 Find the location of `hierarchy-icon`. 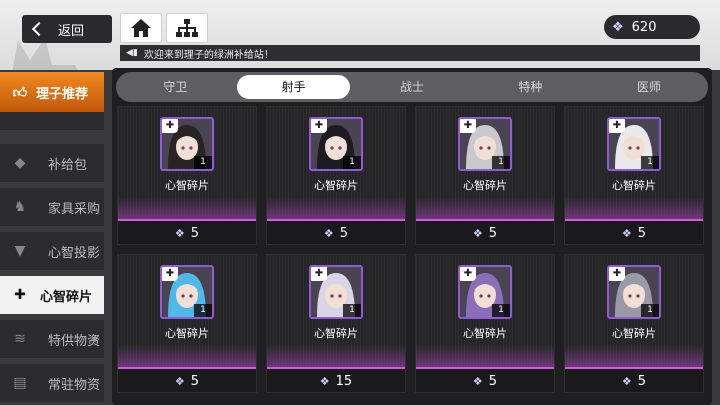

hierarchy-icon is located at coordinates (187, 28).